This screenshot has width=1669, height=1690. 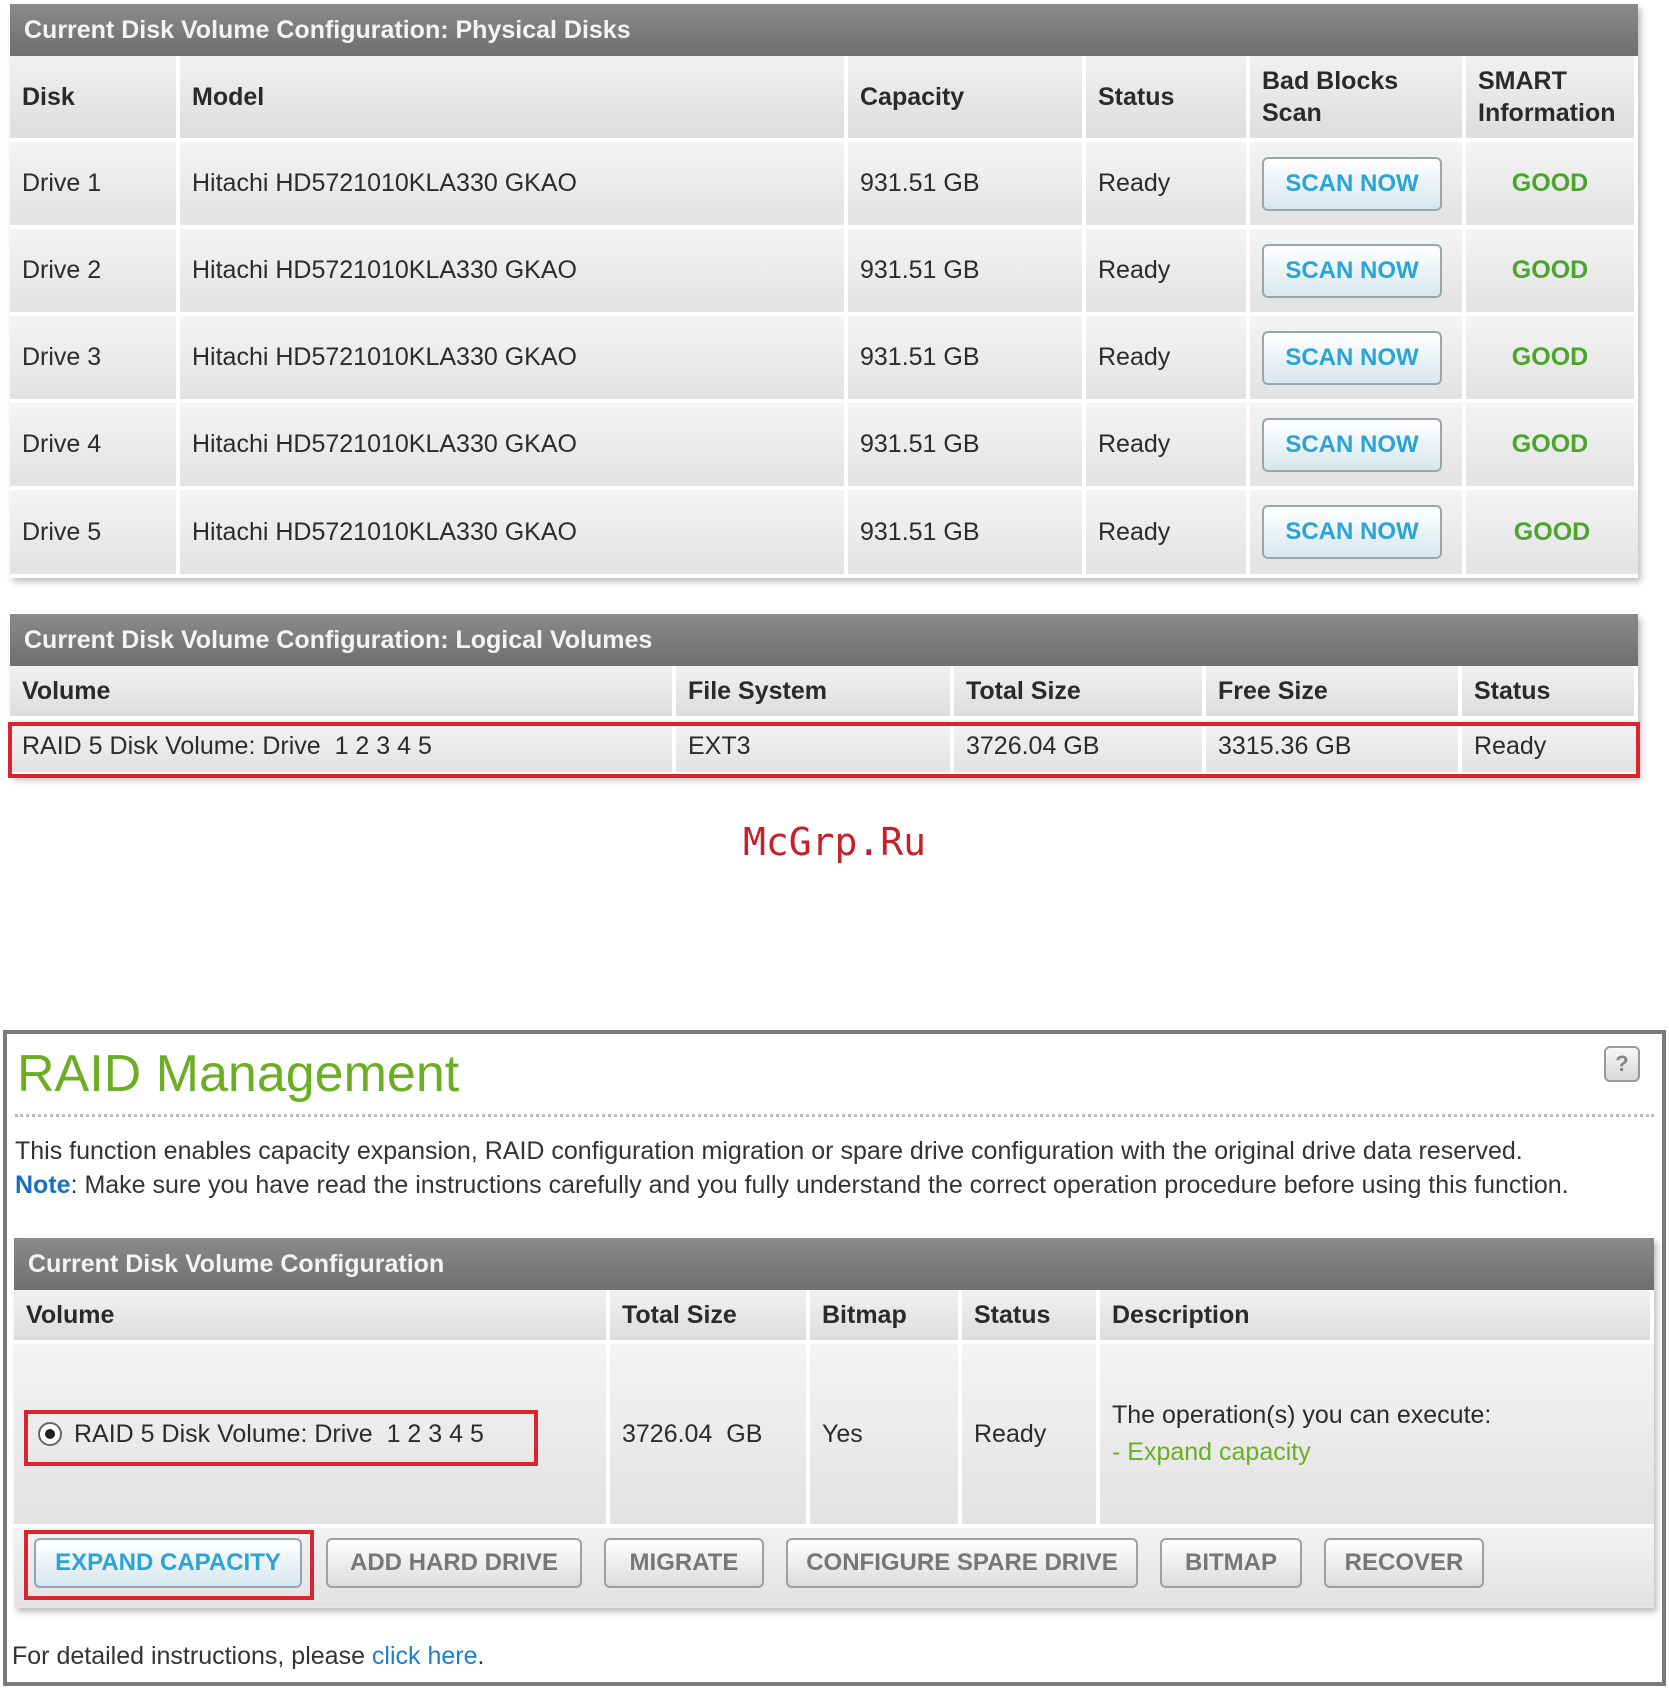 What do you see at coordinates (481, 1656) in the screenshot?
I see `footer-end: .` at bounding box center [481, 1656].